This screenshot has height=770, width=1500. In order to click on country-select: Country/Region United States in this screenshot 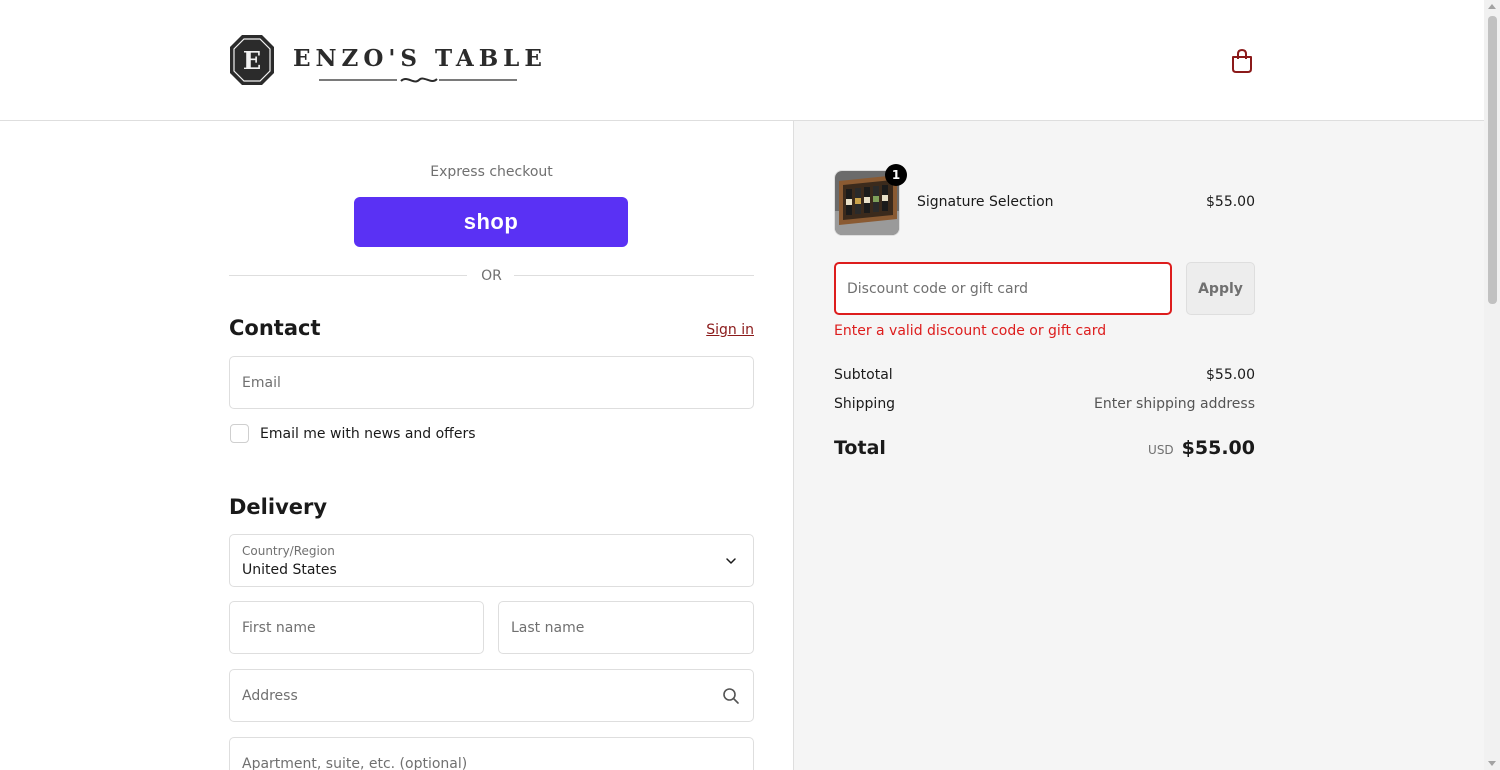, I will do `click(491, 560)`.